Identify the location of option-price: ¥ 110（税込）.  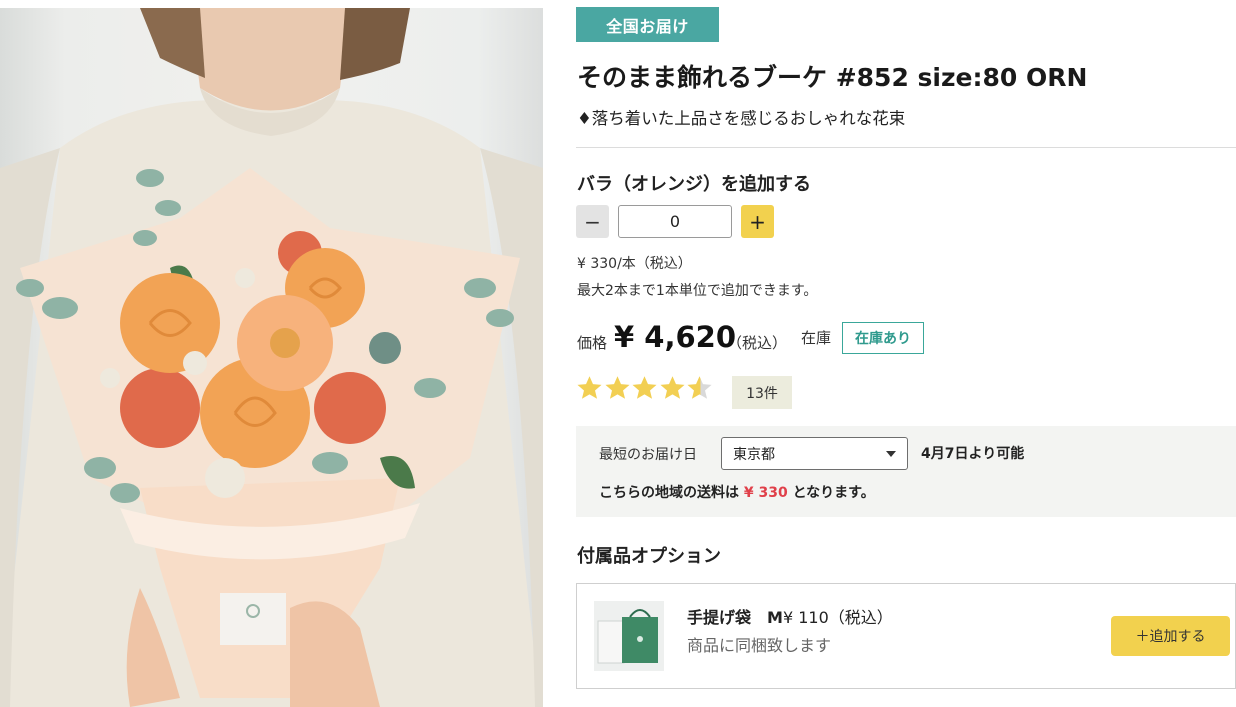
(837, 617).